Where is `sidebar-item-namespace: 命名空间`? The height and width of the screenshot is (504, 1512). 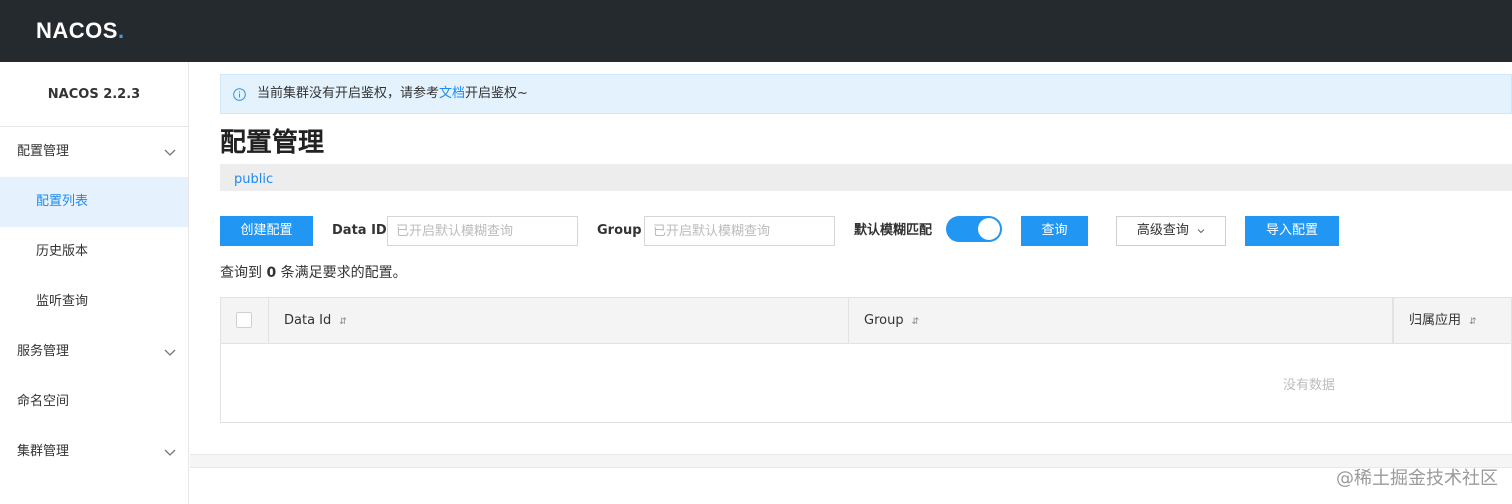 sidebar-item-namespace: 命名空间 is located at coordinates (94, 402).